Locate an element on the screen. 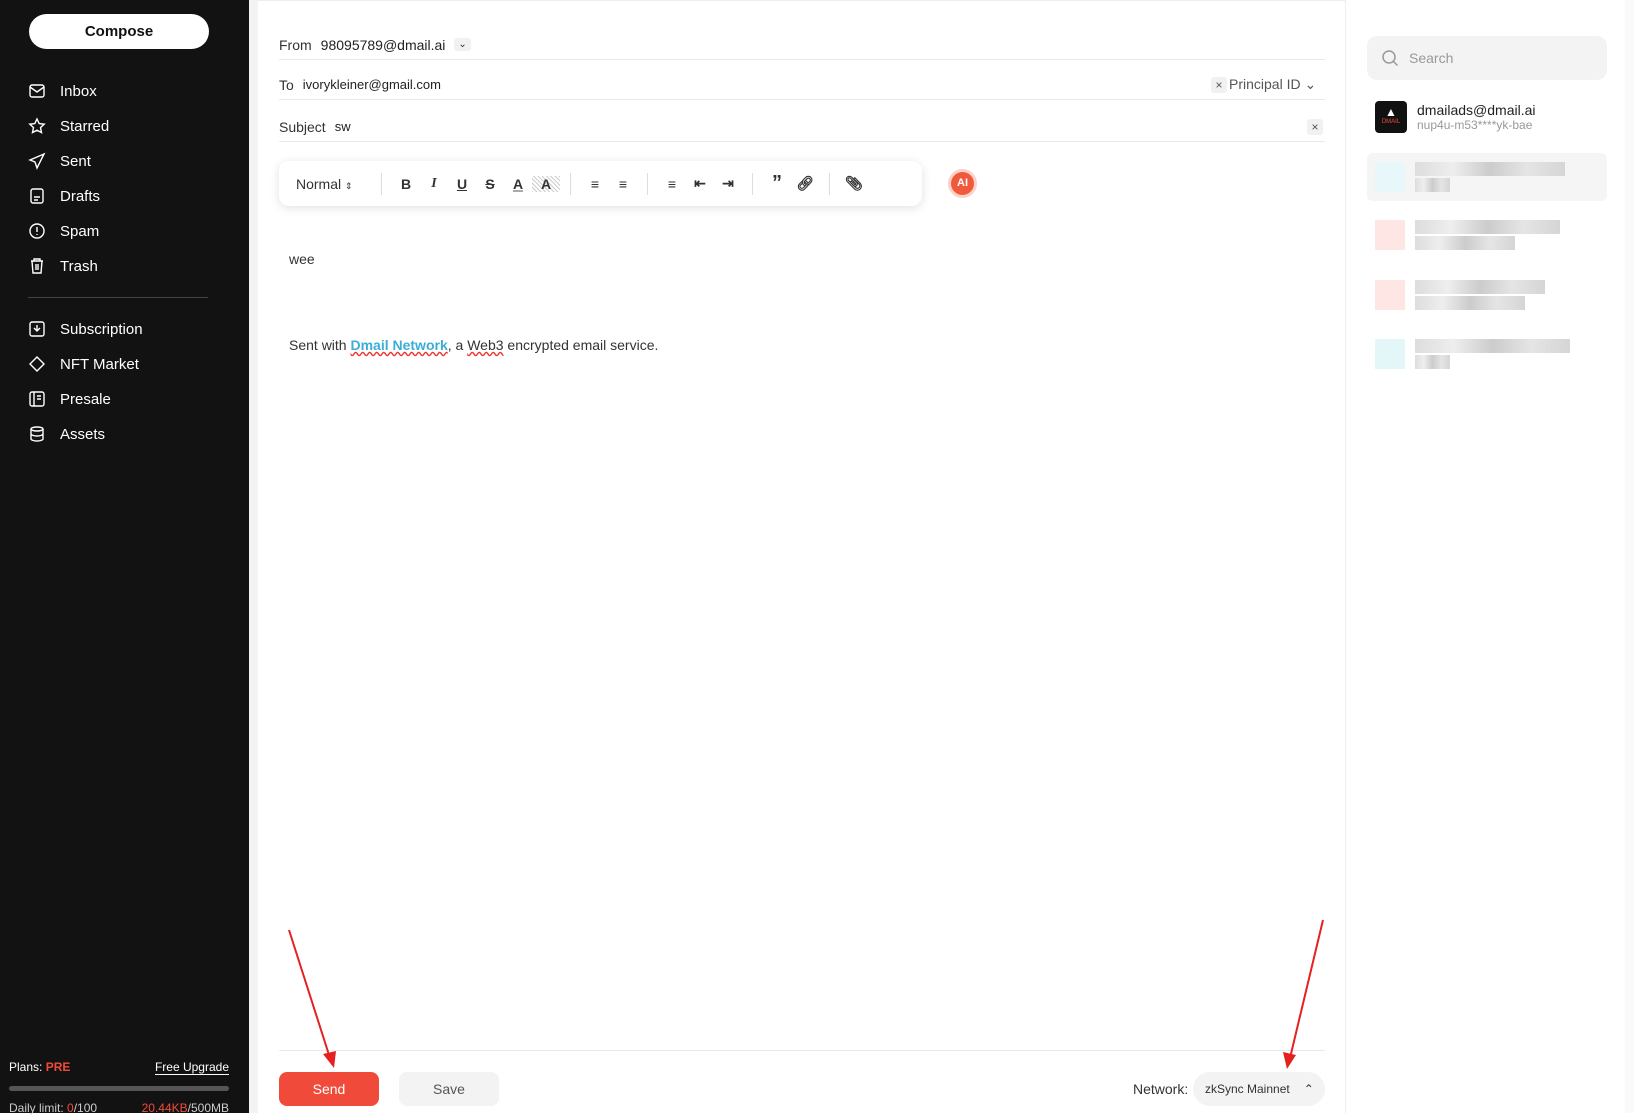 This screenshot has width=1634, height=1115. red-arrow-network is located at coordinates (1303, 994).